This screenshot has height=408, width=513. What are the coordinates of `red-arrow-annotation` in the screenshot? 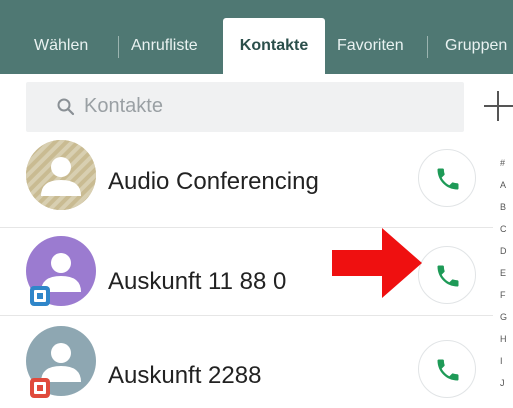 It's located at (377, 263).